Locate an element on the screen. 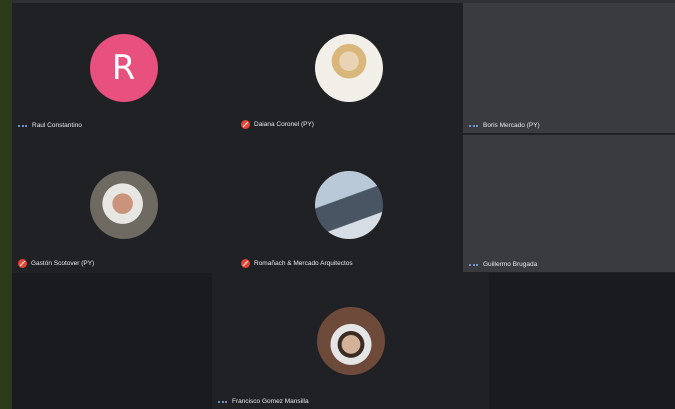 This screenshot has height=409, width=675. name-row: Boris Mercado (PY) is located at coordinates (504, 125).